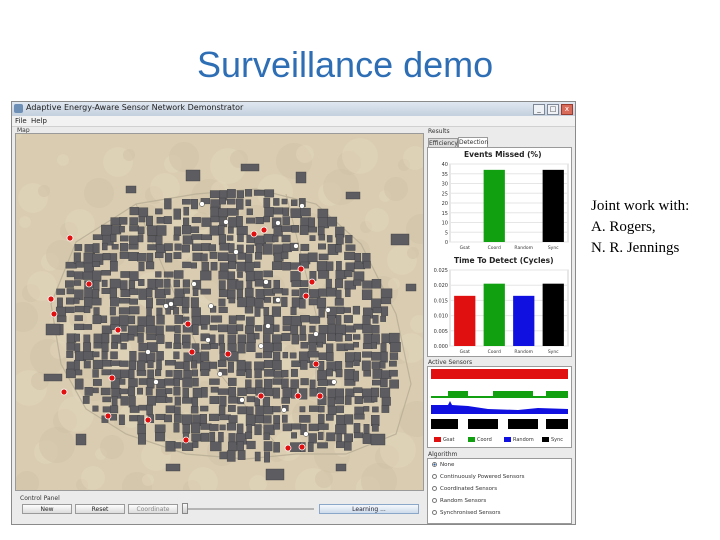 The image size is (720, 540). What do you see at coordinates (464, 489) in the screenshot?
I see `algorithm-option: Coordinated Sensors` at bounding box center [464, 489].